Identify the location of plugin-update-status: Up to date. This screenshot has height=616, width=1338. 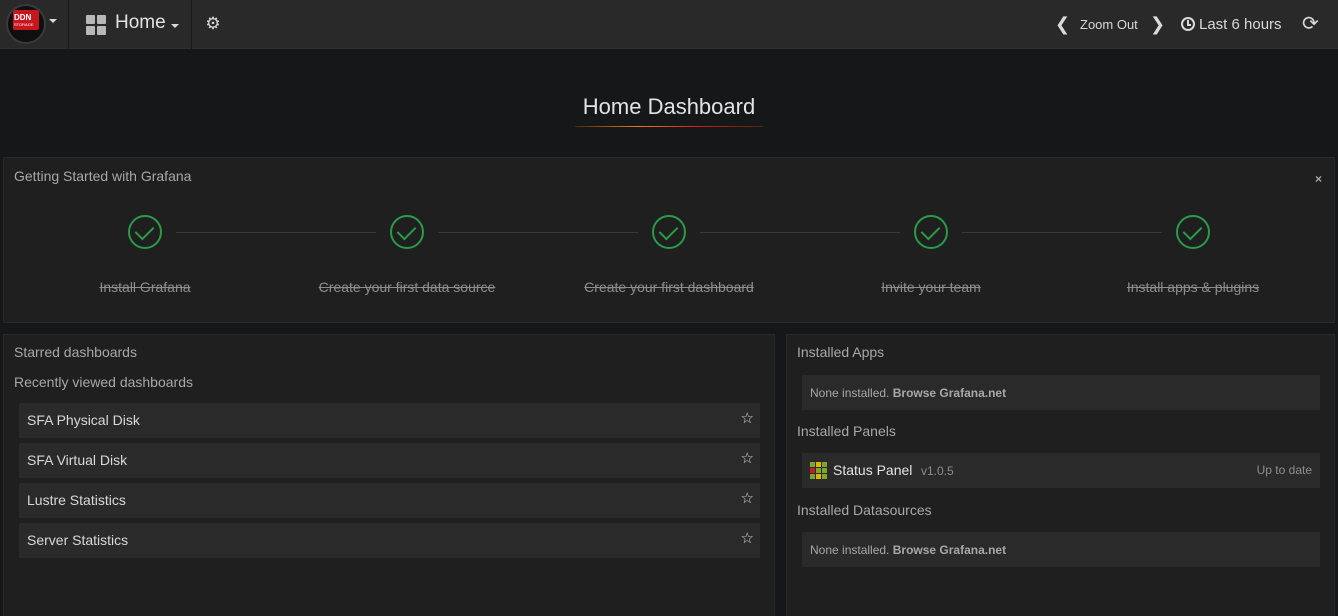
(1284, 470).